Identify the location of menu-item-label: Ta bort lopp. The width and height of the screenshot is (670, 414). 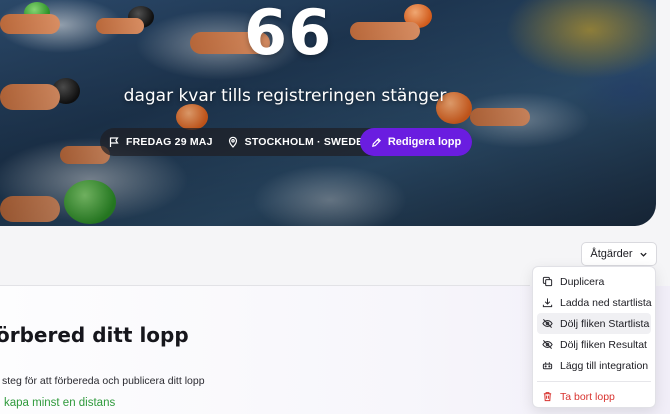
(587, 396).